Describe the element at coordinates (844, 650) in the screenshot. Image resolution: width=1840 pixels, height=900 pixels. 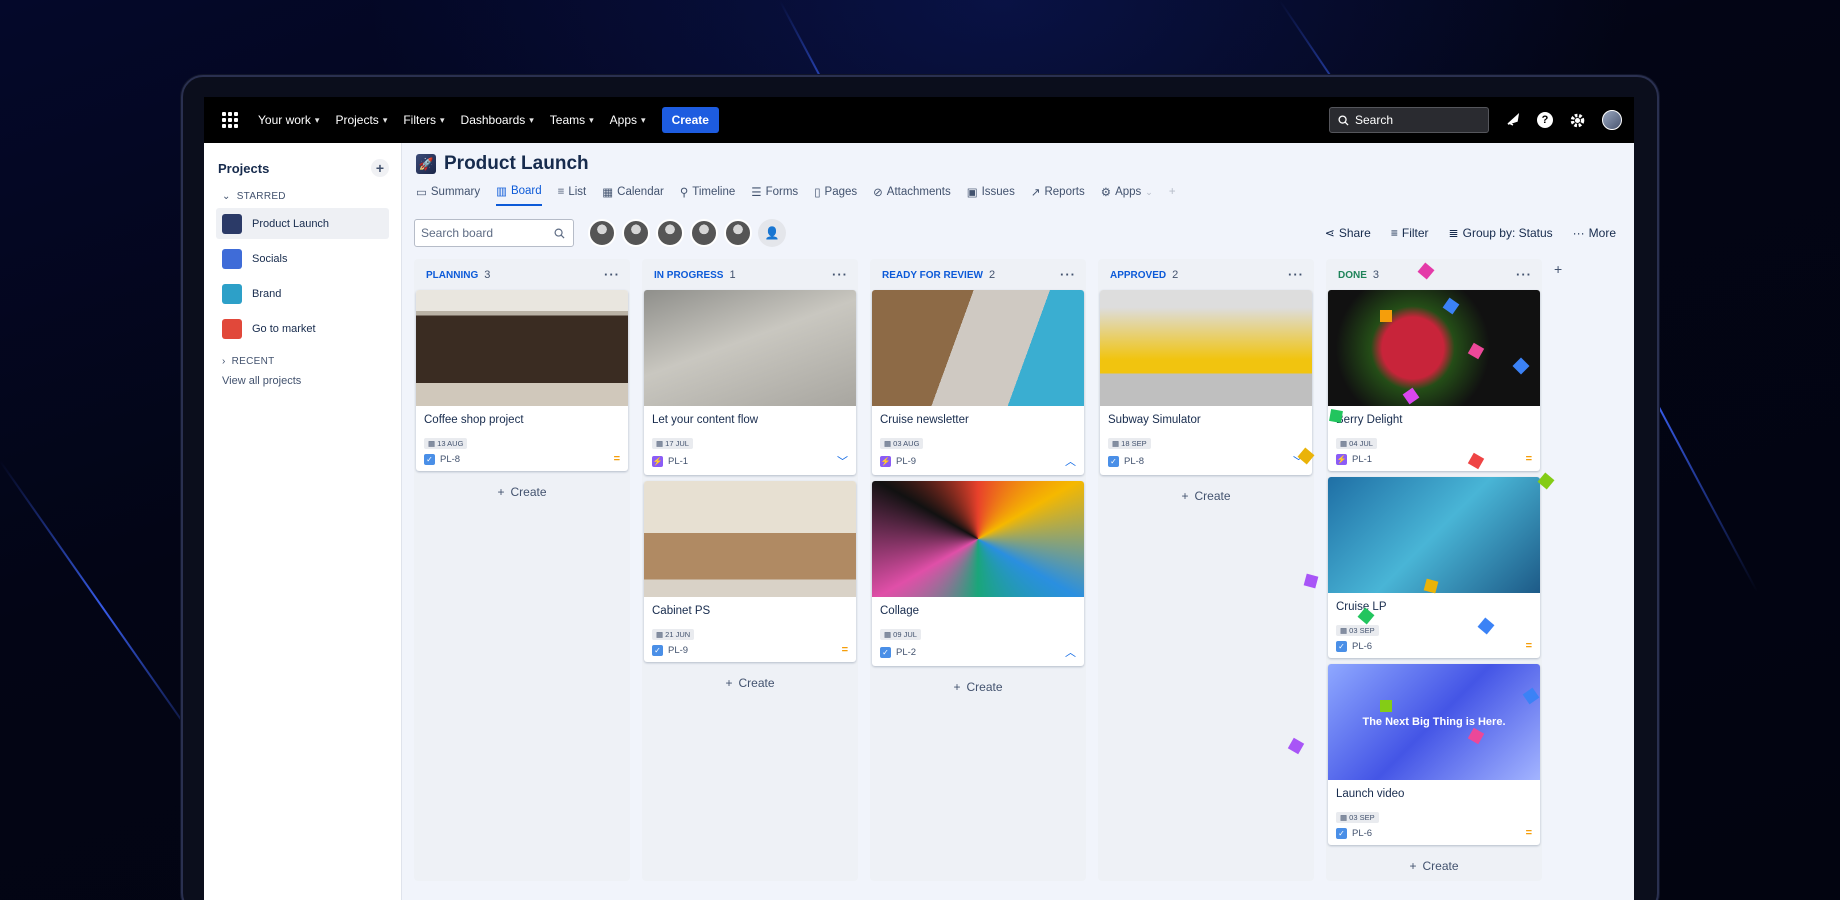
I see `priority-medium-icon: =` at that location.